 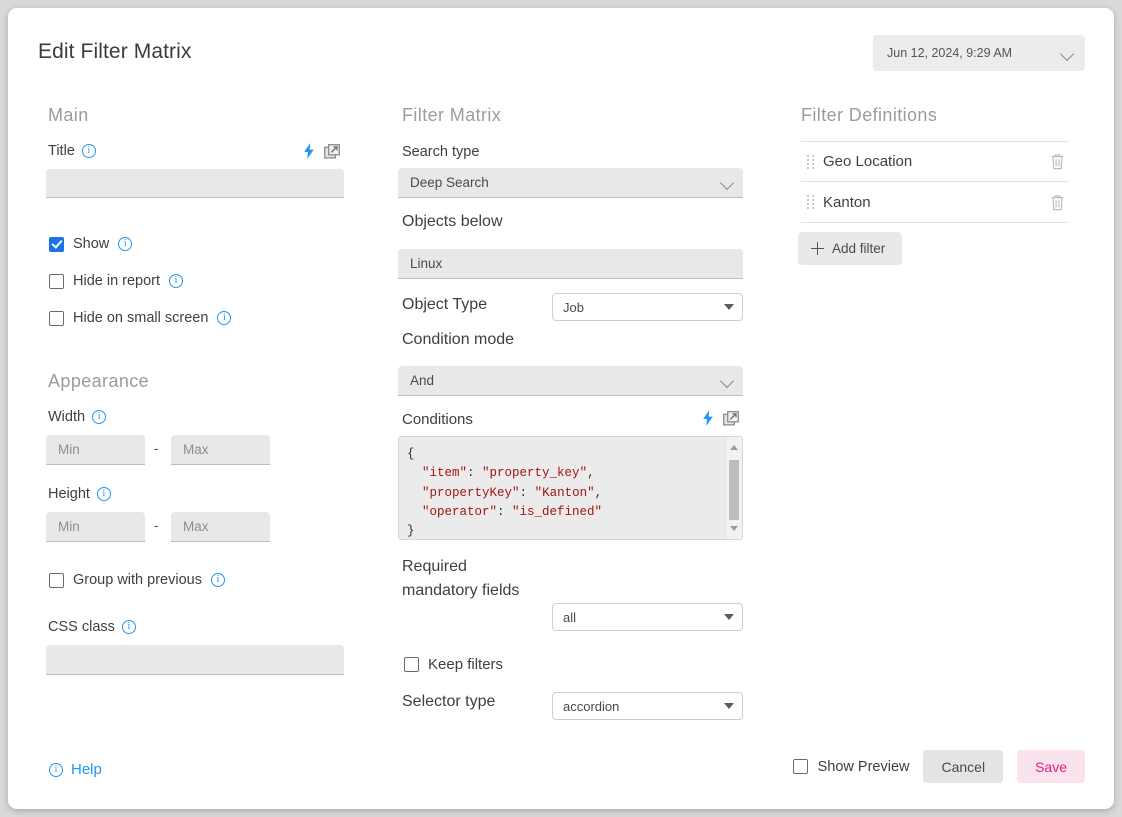 I want to click on object-type-label: Object Type, so click(x=445, y=304).